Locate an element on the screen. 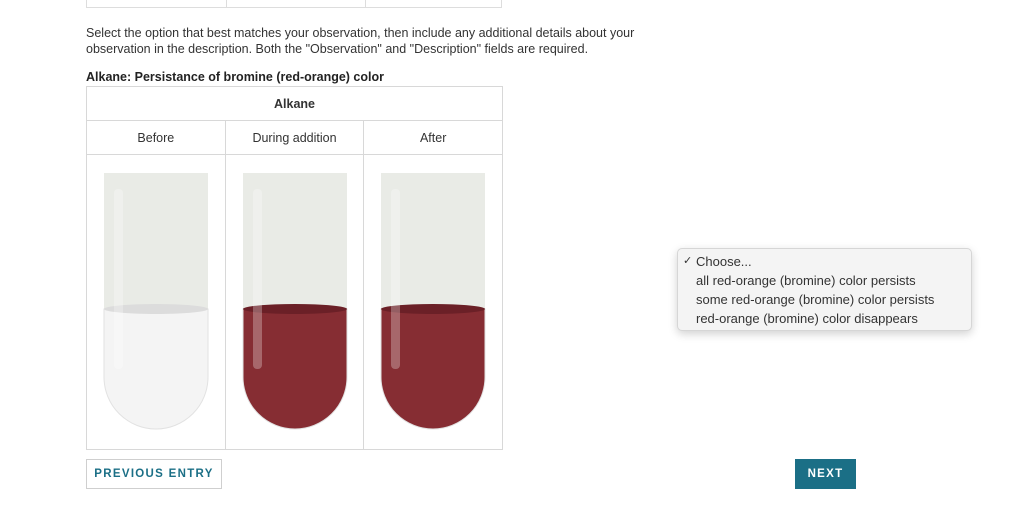 Image resolution: width=1024 pixels, height=519 pixels. dropdown-option-disappears: red-orange (bromine) color disappears is located at coordinates (824, 318).